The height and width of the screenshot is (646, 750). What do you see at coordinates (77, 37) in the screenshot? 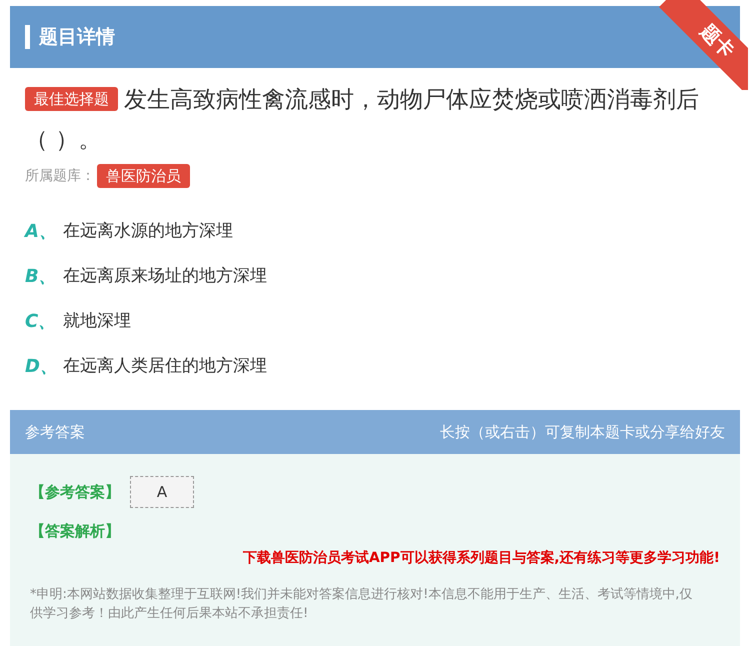
I see `header-title: 题目详情` at bounding box center [77, 37].